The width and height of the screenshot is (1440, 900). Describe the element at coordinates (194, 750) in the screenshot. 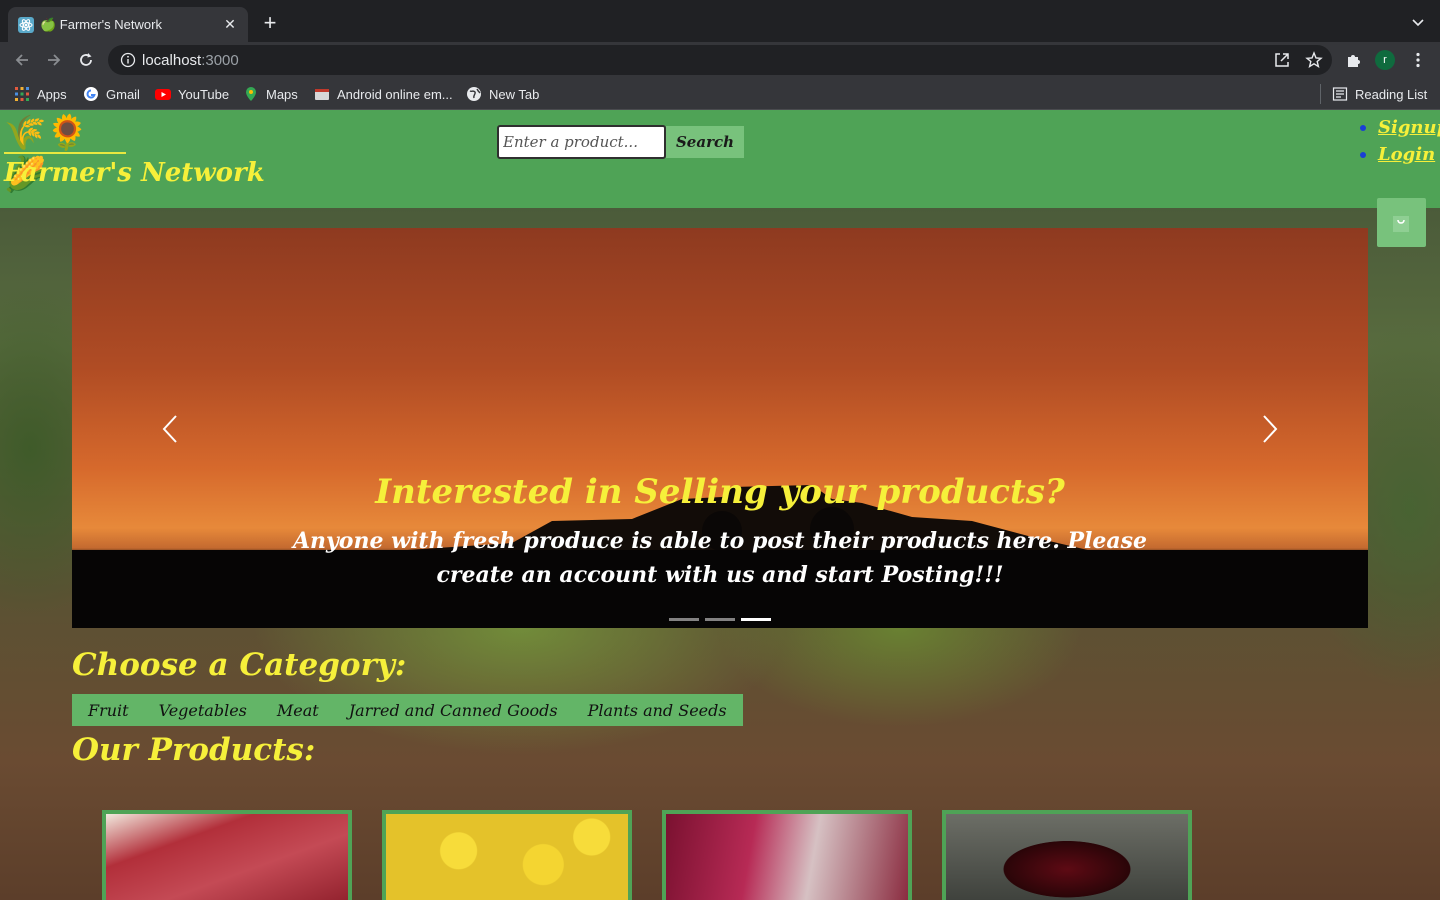

I see `products-heading: Our Products:` at that location.